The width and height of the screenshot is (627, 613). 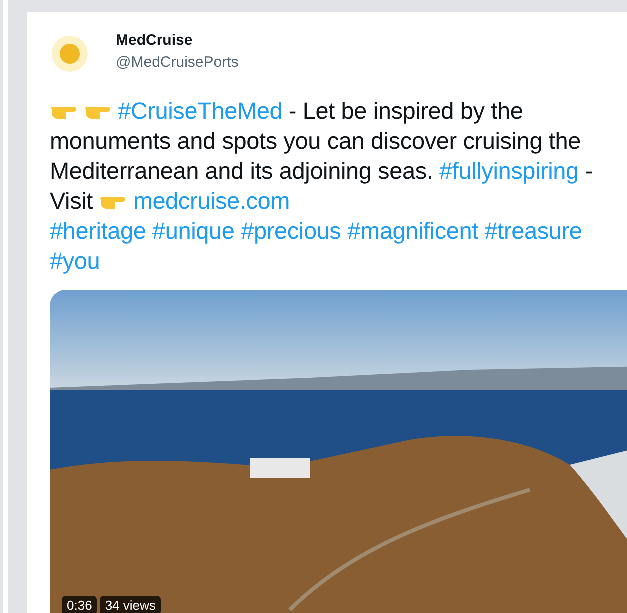 What do you see at coordinates (211, 201) in the screenshot?
I see `website-link: medcruise.com` at bounding box center [211, 201].